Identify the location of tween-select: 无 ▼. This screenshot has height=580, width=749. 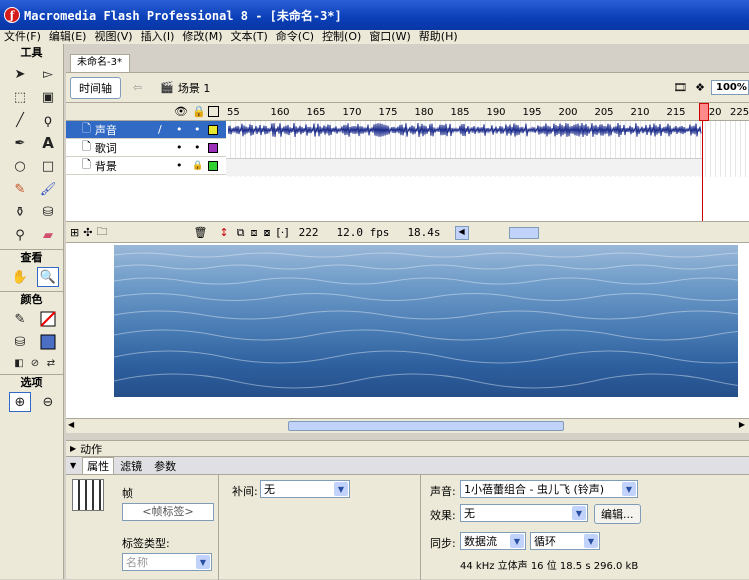
(305, 489).